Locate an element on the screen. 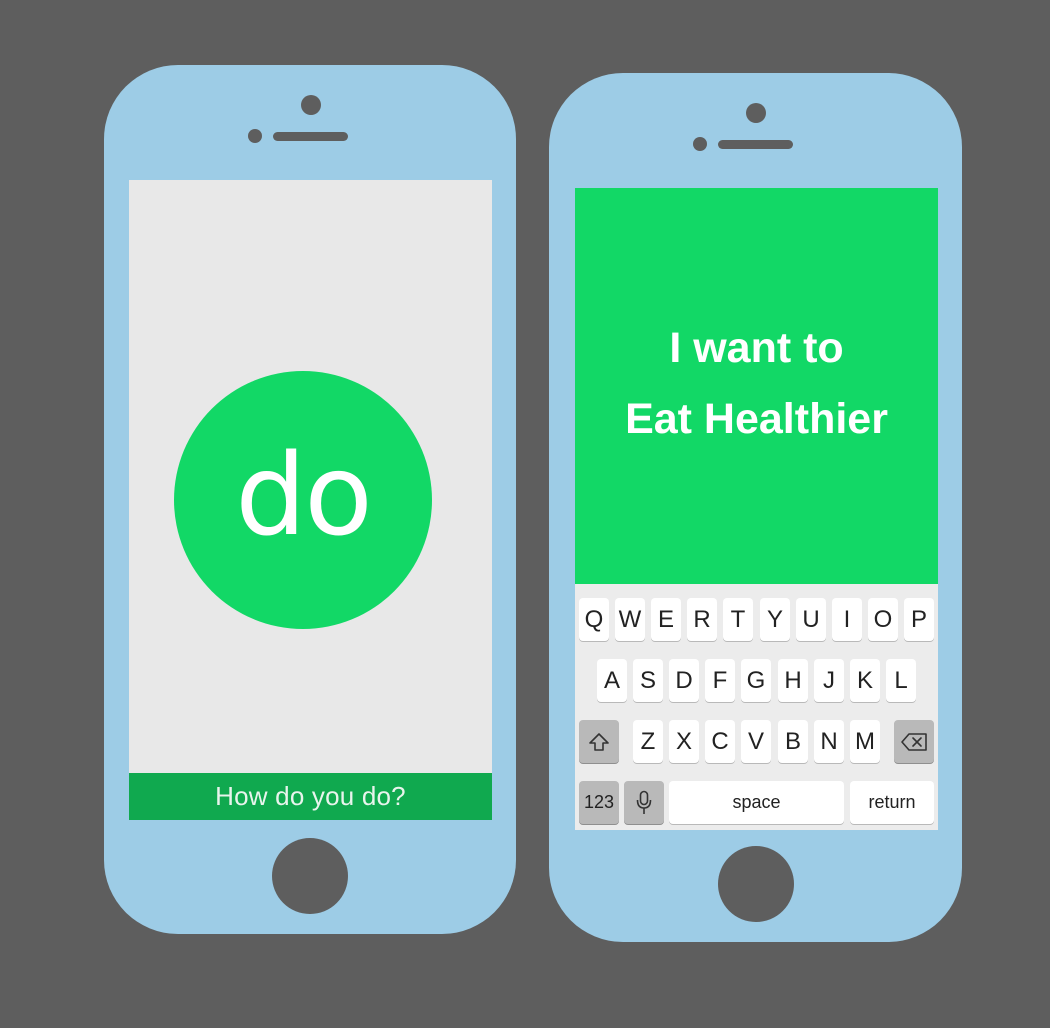 This screenshot has width=1050, height=1028. key-w: W is located at coordinates (630, 619).